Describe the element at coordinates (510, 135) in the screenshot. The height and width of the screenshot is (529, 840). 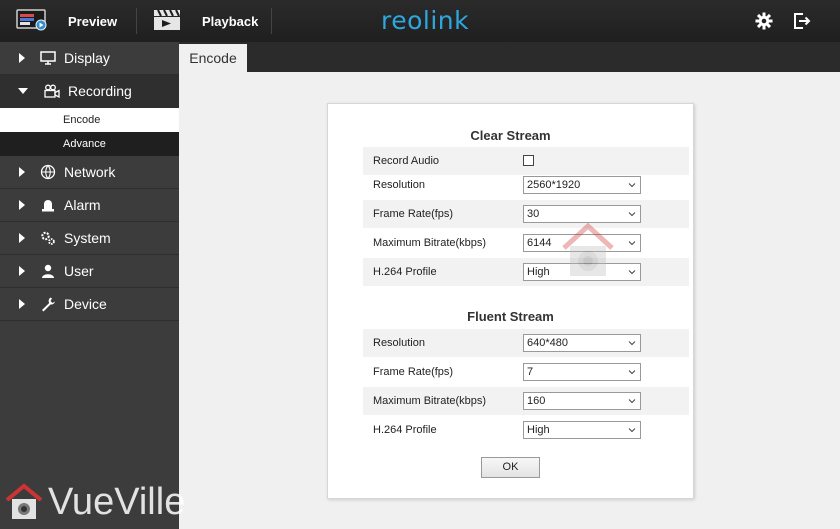
I see `clear-stream-title: Clear Stream` at that location.